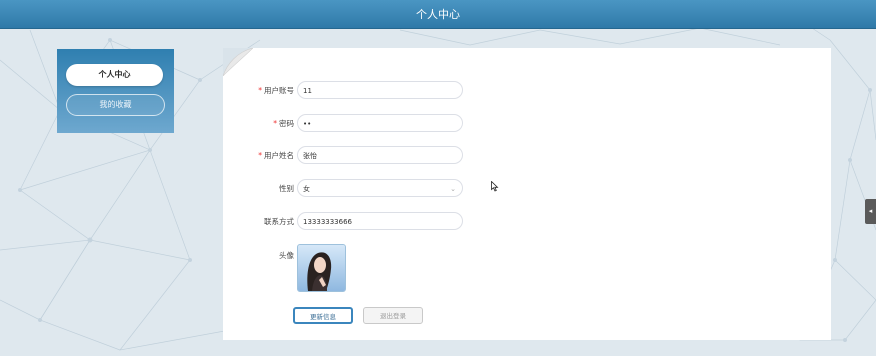 This screenshot has width=876, height=356. I want to click on page-title: 个人中心, so click(438, 14).